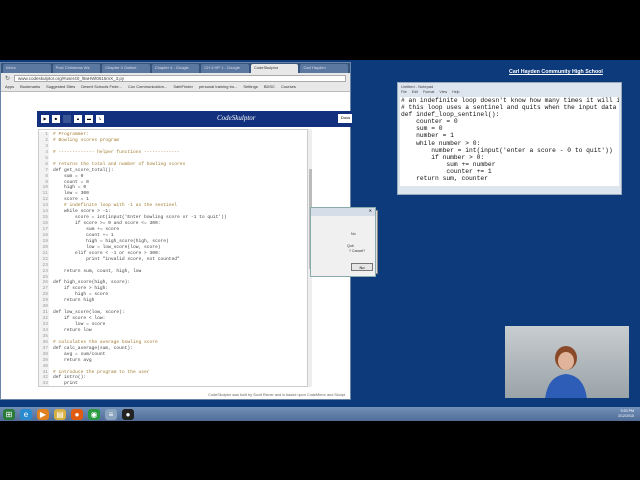  What do you see at coordinates (443, 93) in the screenshot?
I see `menu-view: View` at bounding box center [443, 93].